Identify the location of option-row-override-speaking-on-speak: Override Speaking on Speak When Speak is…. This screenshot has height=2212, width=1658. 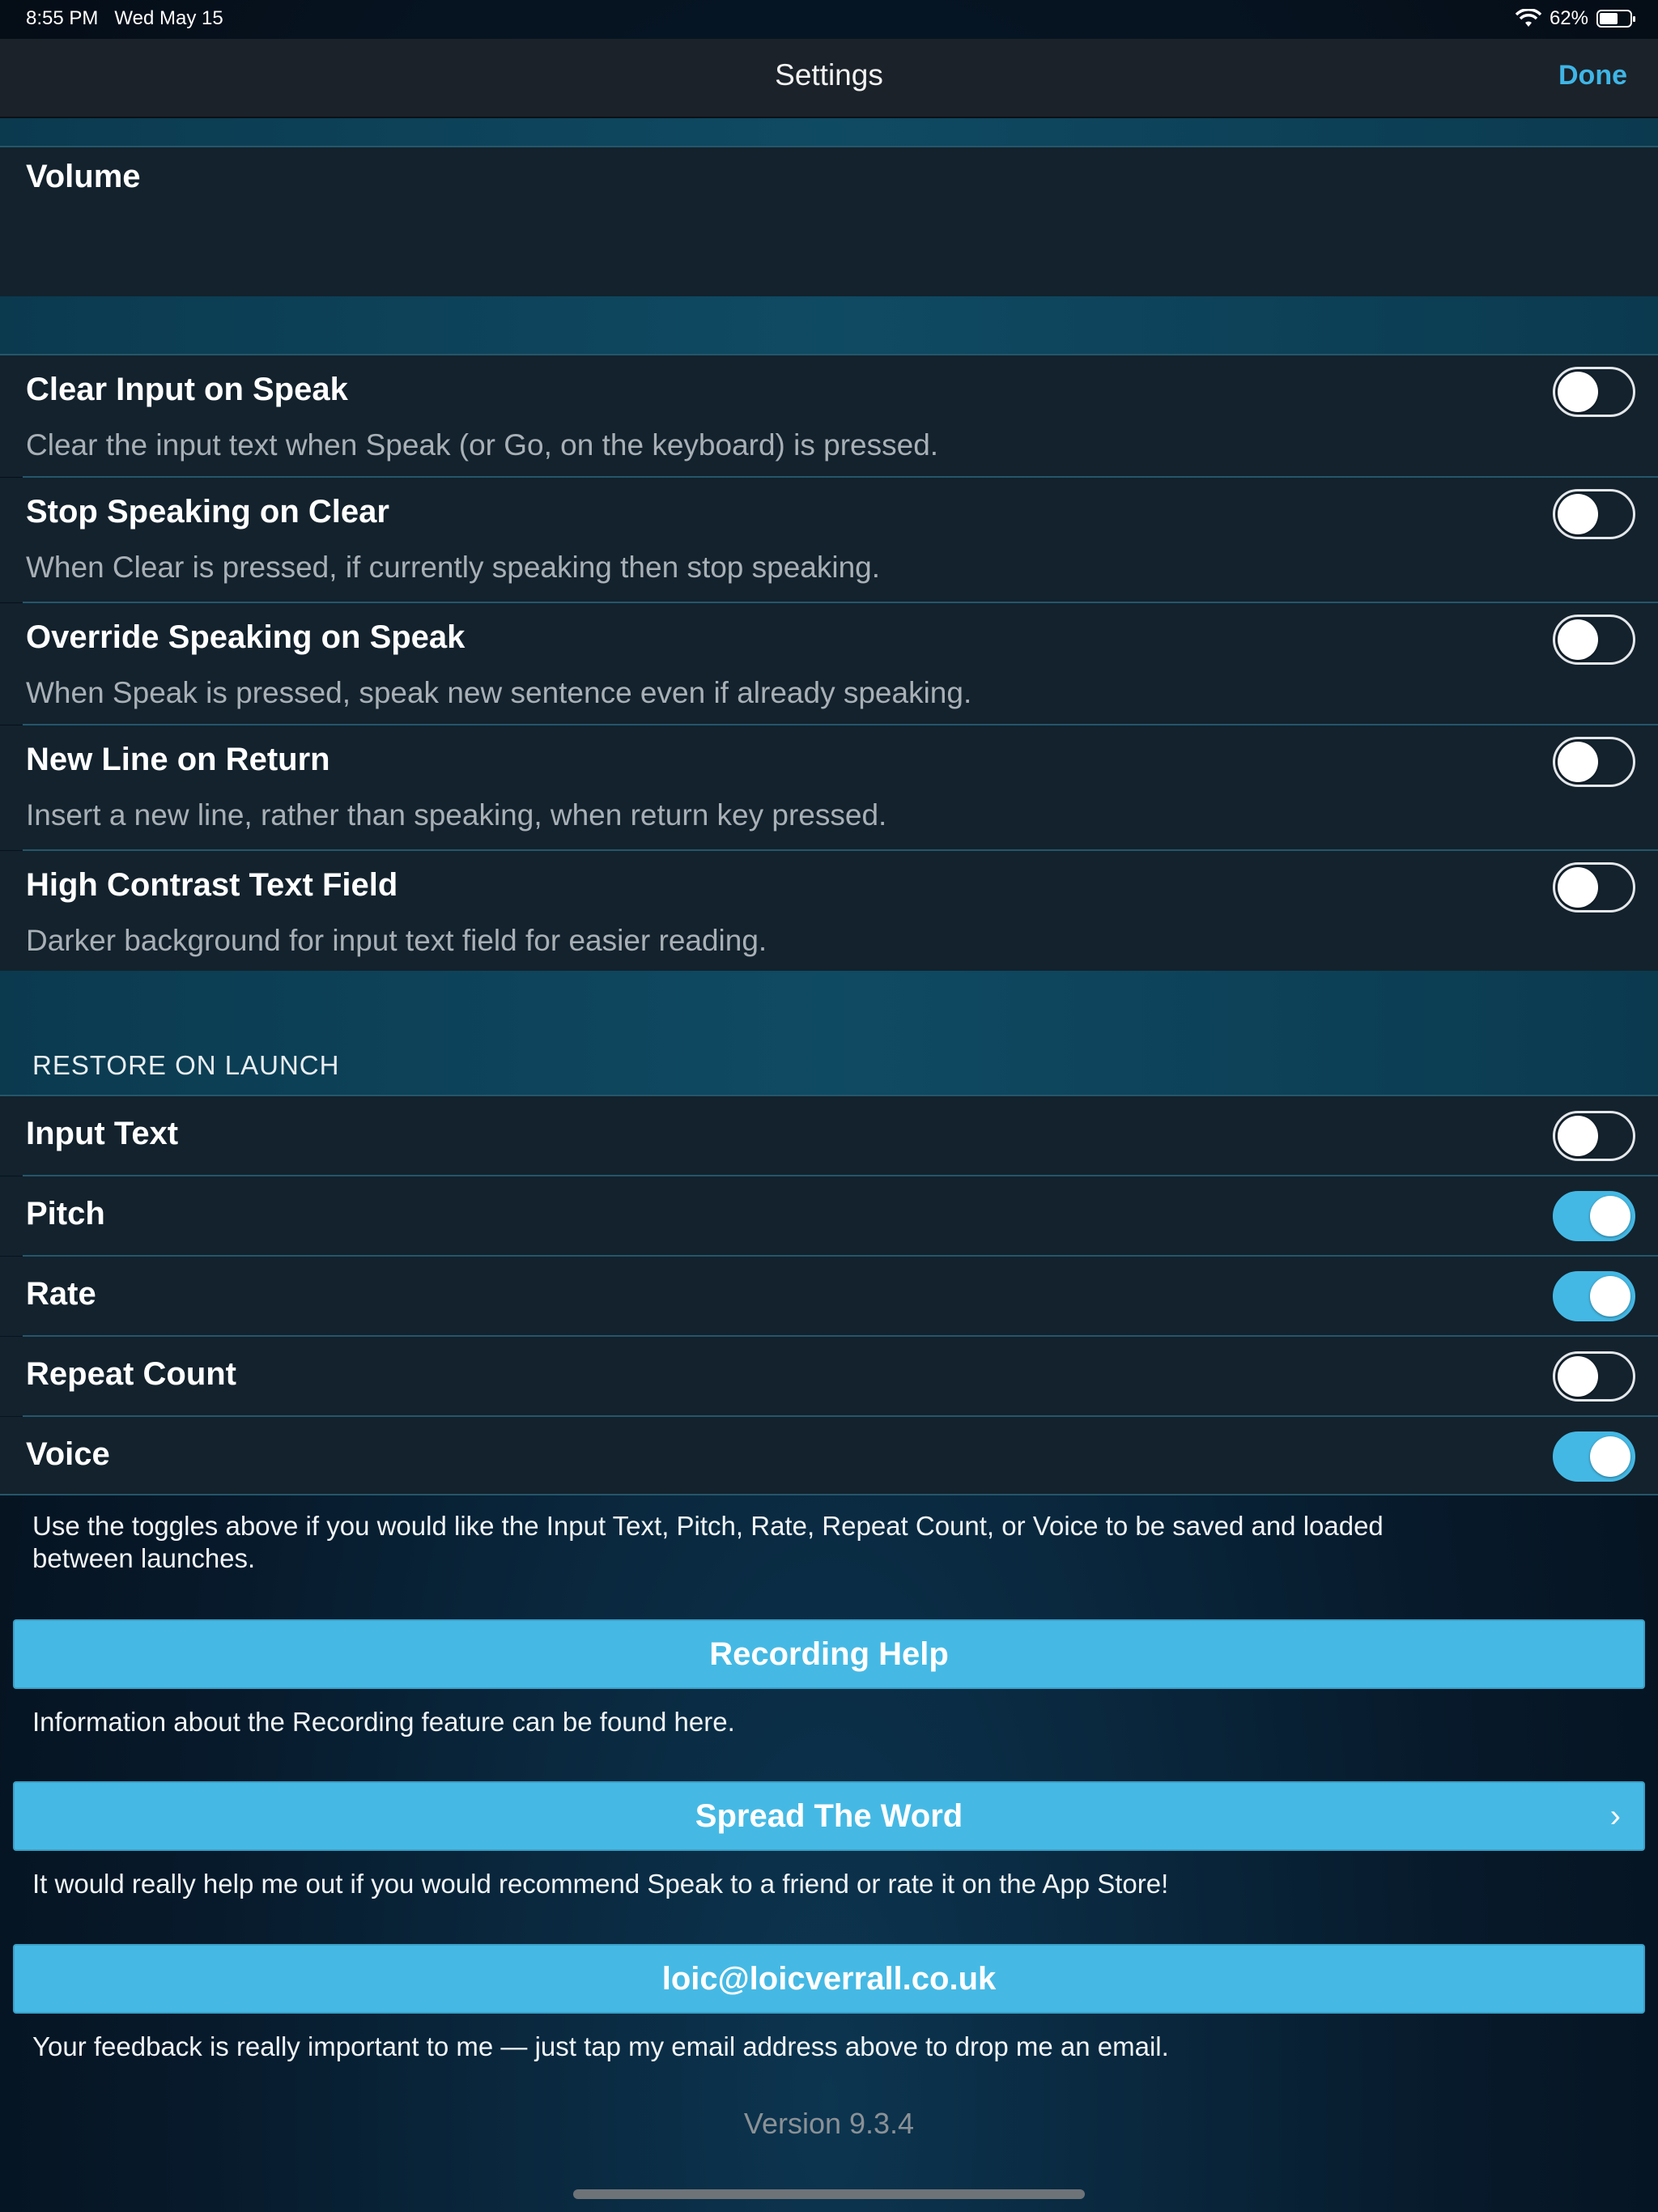
(829, 664).